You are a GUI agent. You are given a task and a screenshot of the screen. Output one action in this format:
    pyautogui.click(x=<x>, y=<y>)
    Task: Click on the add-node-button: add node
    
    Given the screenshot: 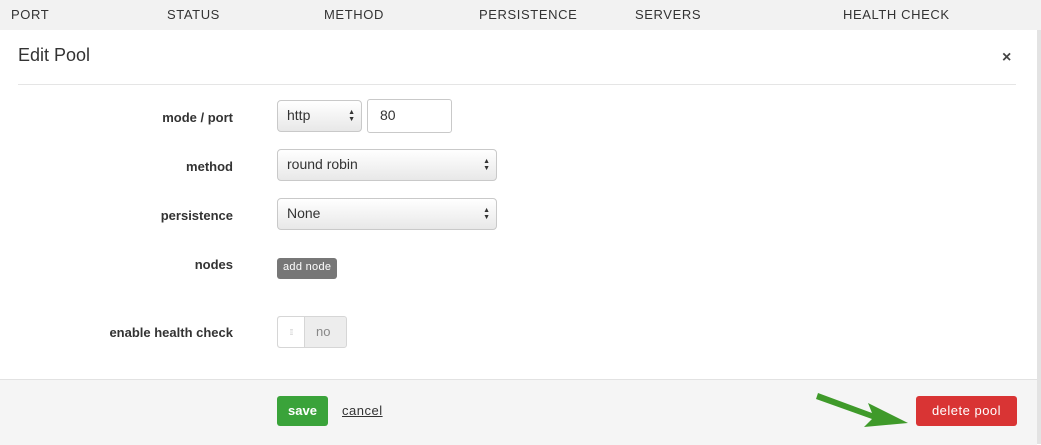 What is the action you would take?
    pyautogui.click(x=307, y=268)
    